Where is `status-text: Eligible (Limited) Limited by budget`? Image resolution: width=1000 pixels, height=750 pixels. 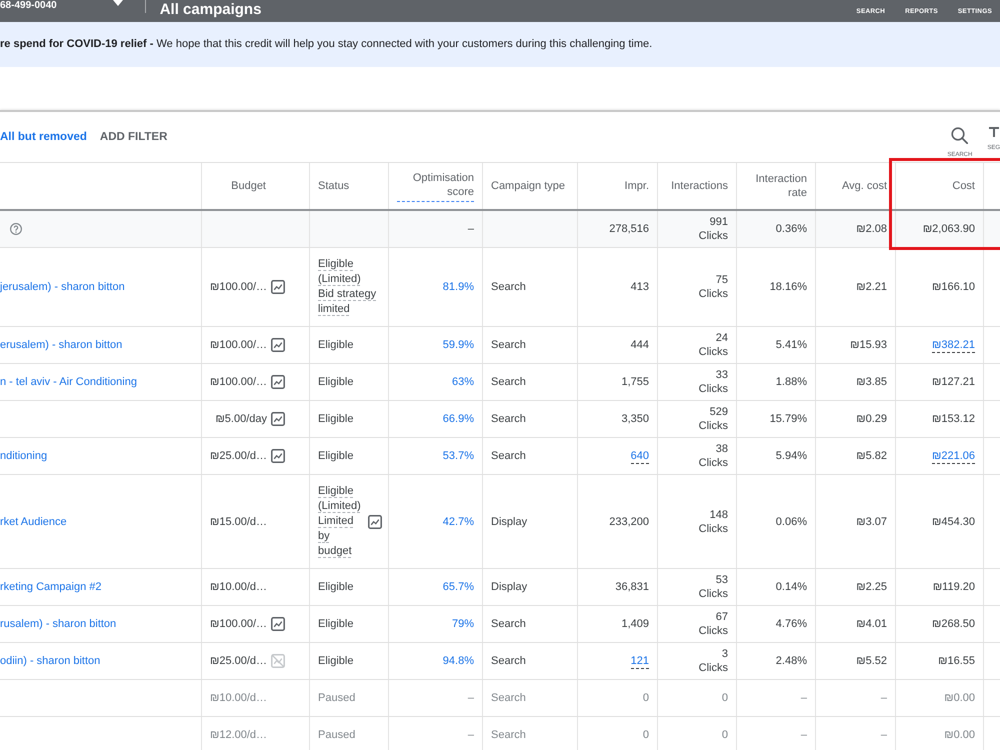
status-text: Eligible (Limited) Limited by budget is located at coordinates (340, 521).